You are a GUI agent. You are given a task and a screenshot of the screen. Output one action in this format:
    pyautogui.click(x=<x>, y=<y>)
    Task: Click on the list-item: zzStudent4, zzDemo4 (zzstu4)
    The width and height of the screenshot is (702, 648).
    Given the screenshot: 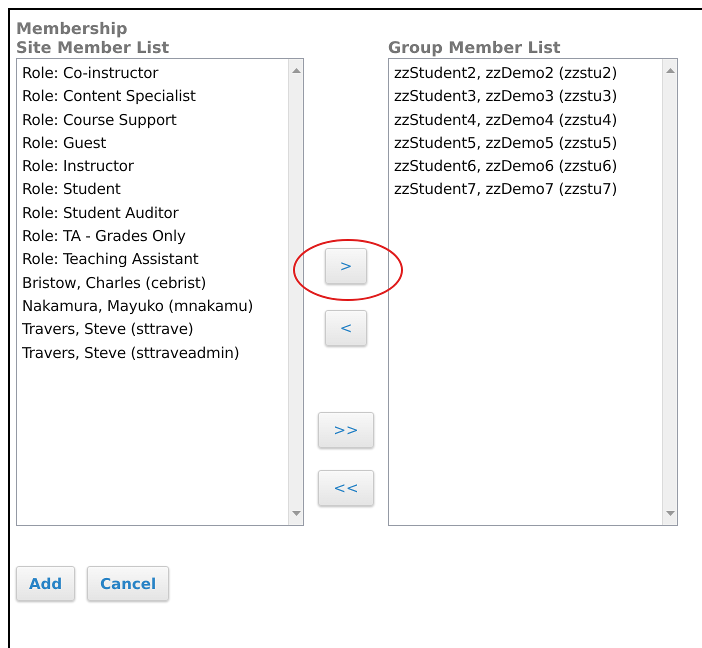 What is the action you would take?
    pyautogui.click(x=528, y=120)
    